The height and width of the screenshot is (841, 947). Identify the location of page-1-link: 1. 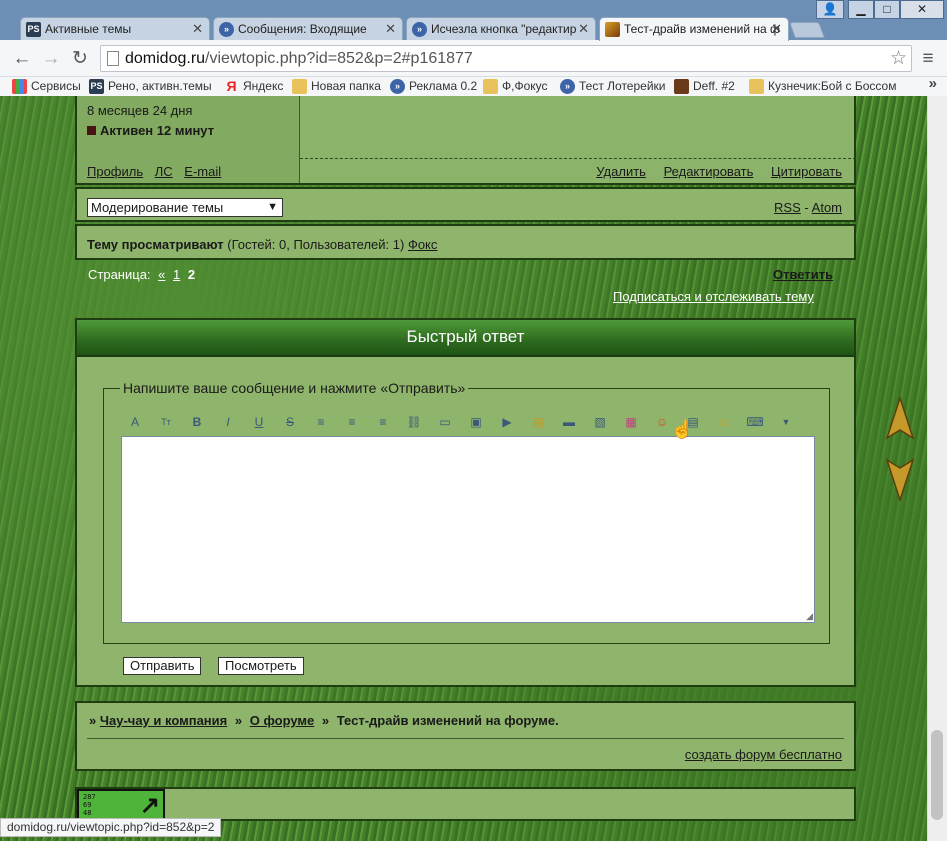
(176, 274).